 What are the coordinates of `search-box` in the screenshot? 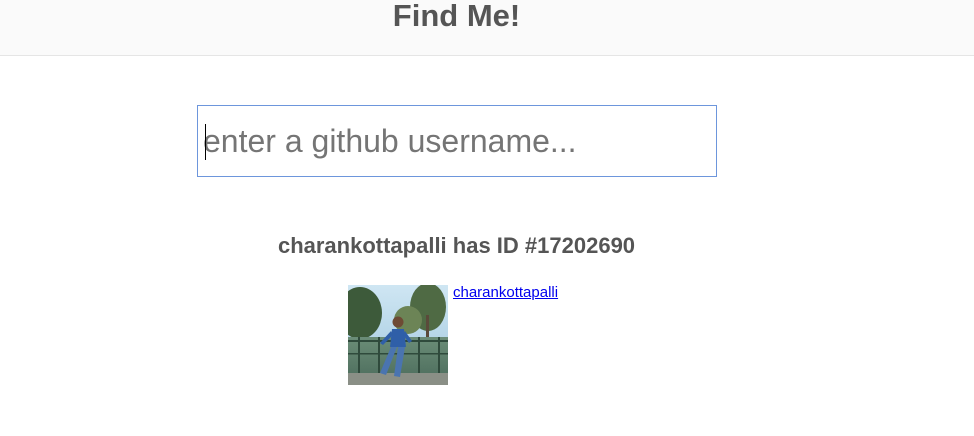 It's located at (457, 141).